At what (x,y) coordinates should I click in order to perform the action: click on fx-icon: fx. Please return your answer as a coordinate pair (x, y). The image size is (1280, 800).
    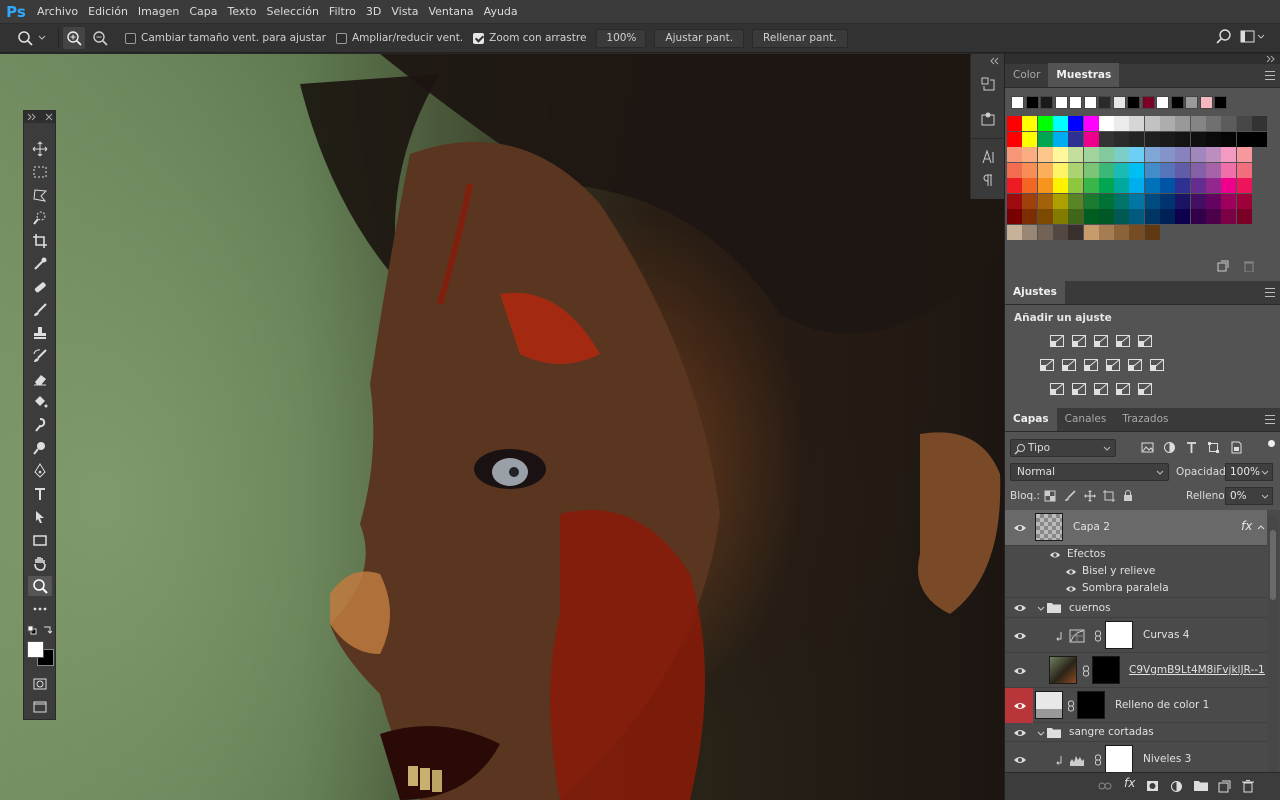
    Looking at the image, I should click on (1129, 783).